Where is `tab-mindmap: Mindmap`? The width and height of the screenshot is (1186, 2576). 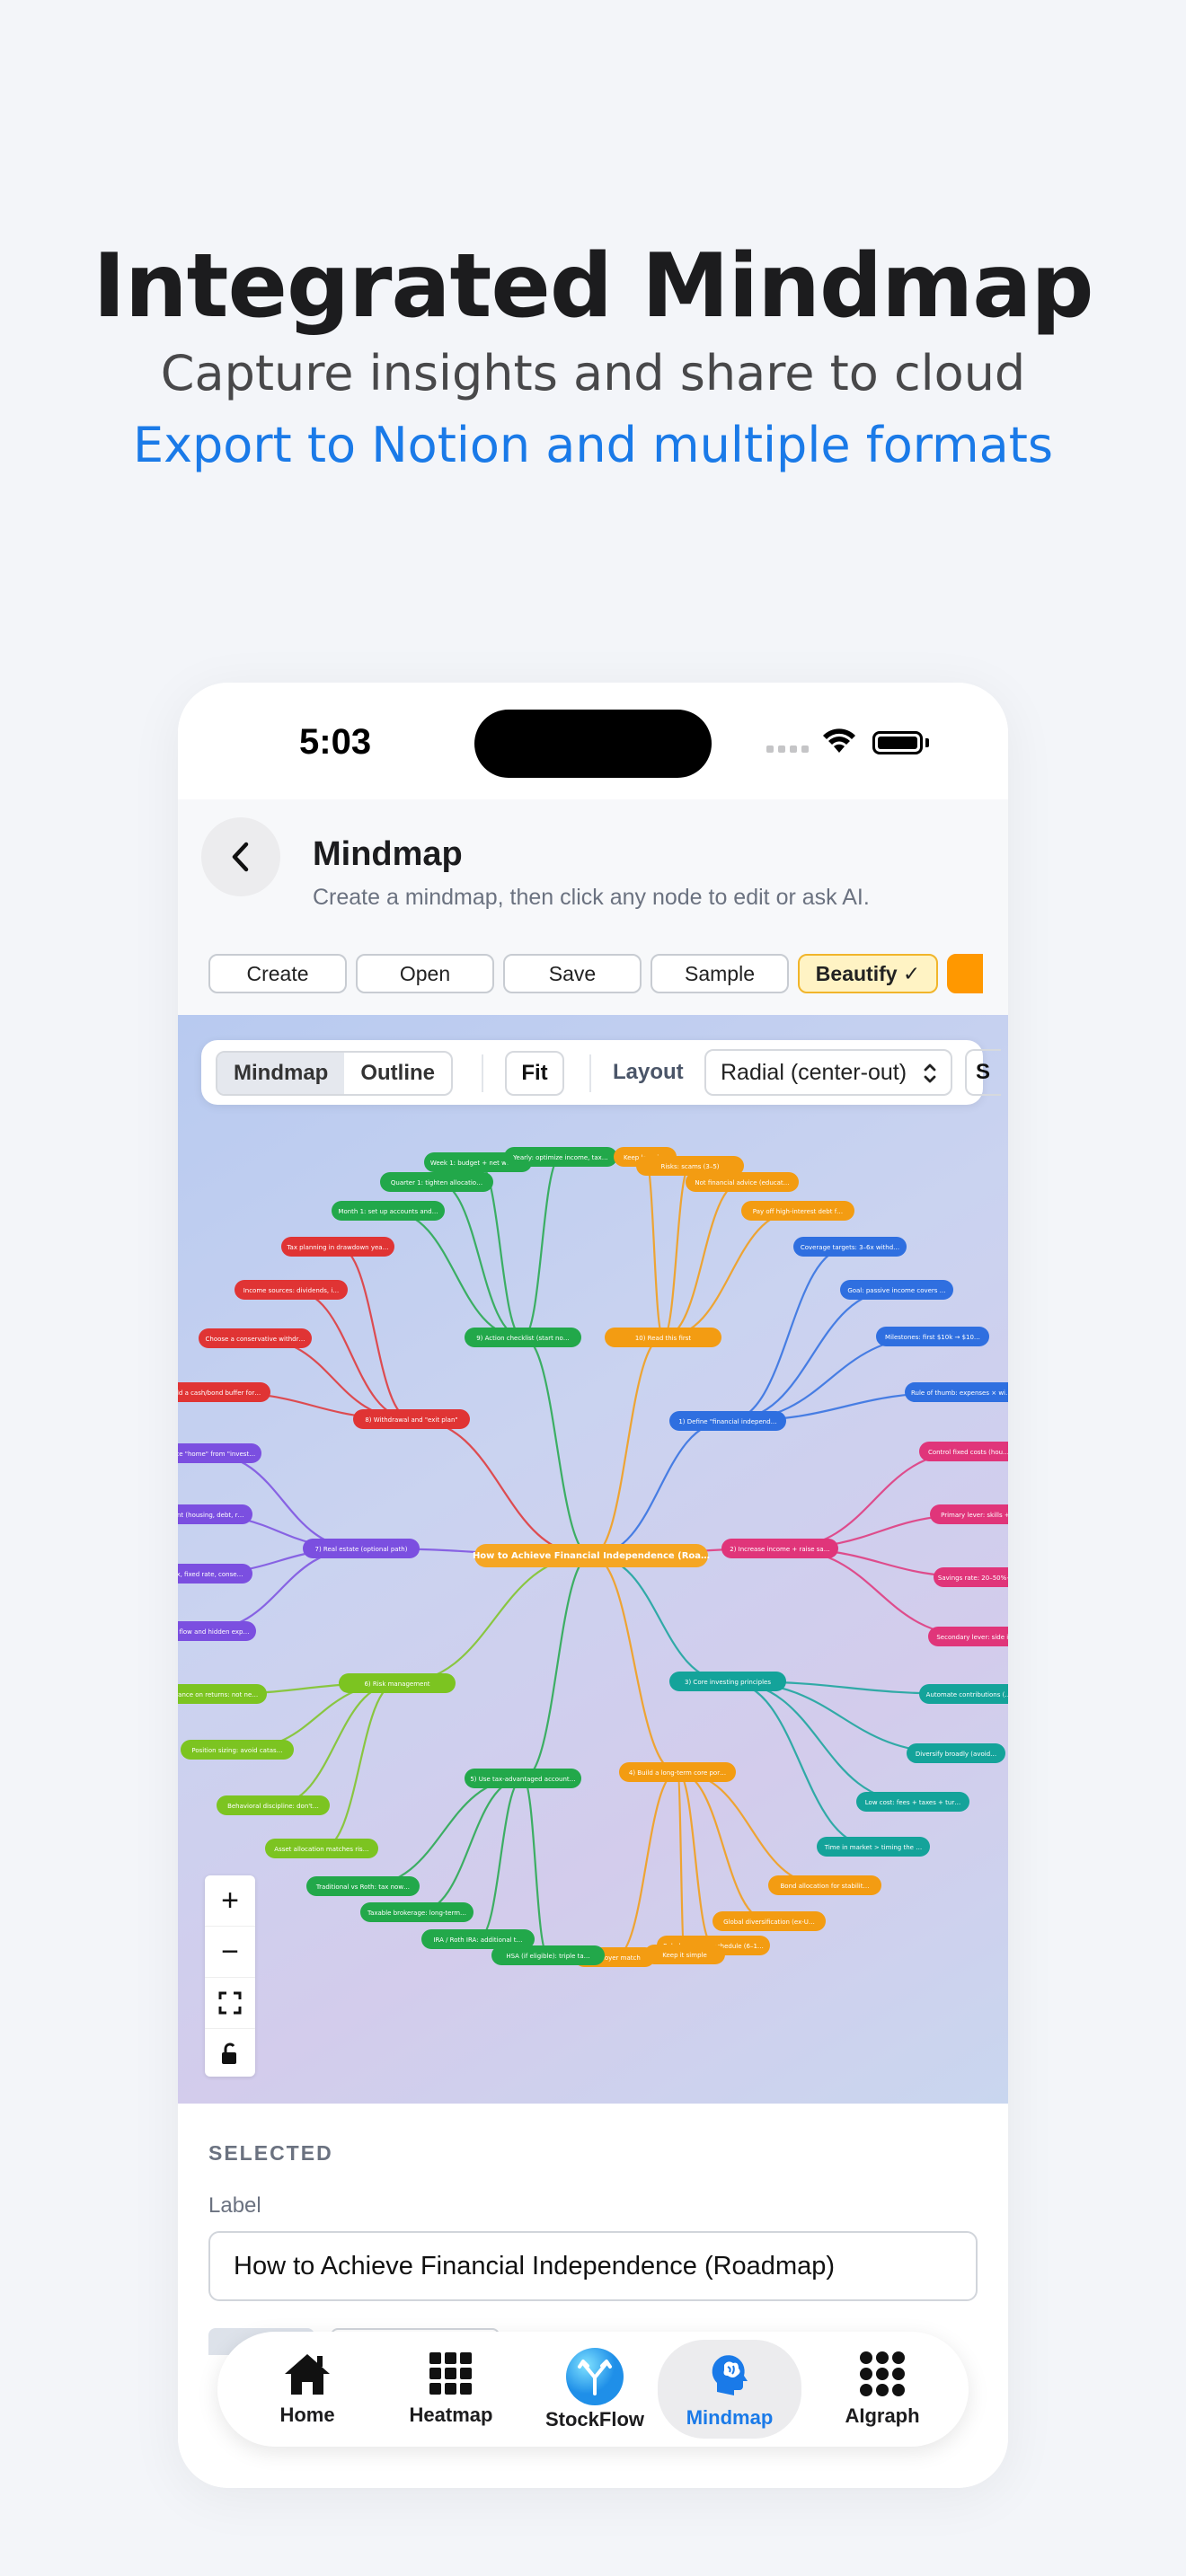 tab-mindmap: Mindmap is located at coordinates (729, 2389).